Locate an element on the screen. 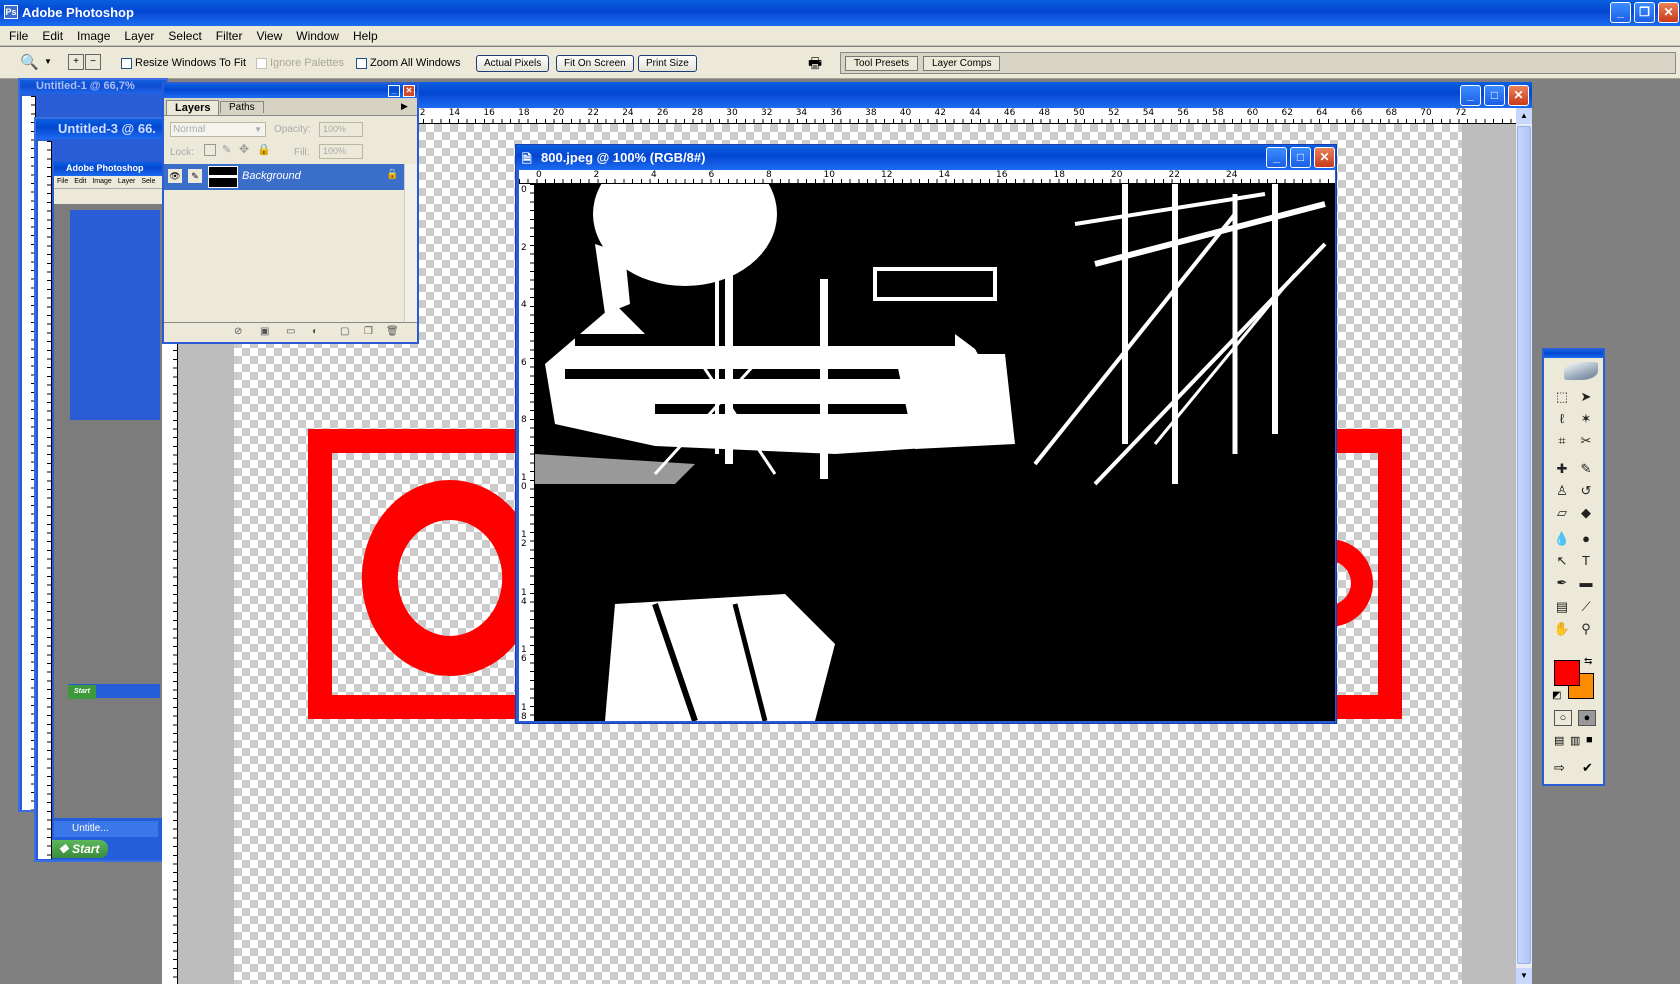  path-select-icon: ↖ is located at coordinates (1562, 561).